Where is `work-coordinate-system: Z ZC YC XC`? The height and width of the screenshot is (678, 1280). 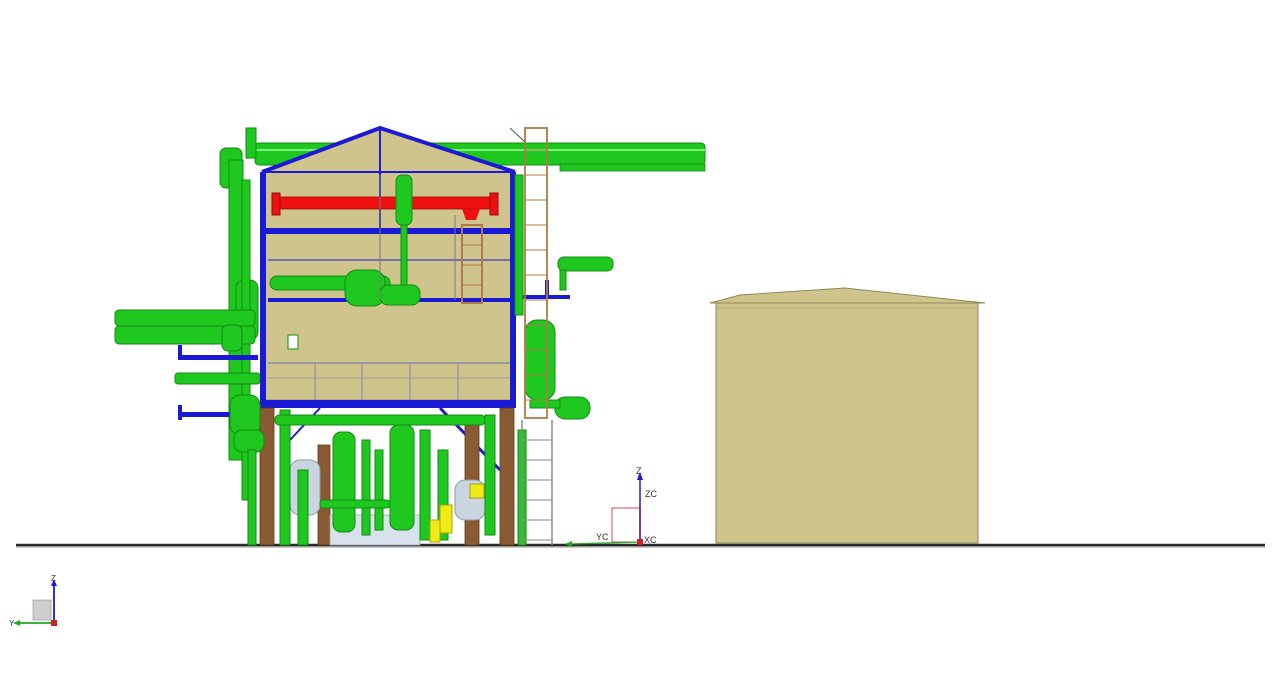
work-coordinate-system: Z ZC YC XC is located at coordinates (611, 506).